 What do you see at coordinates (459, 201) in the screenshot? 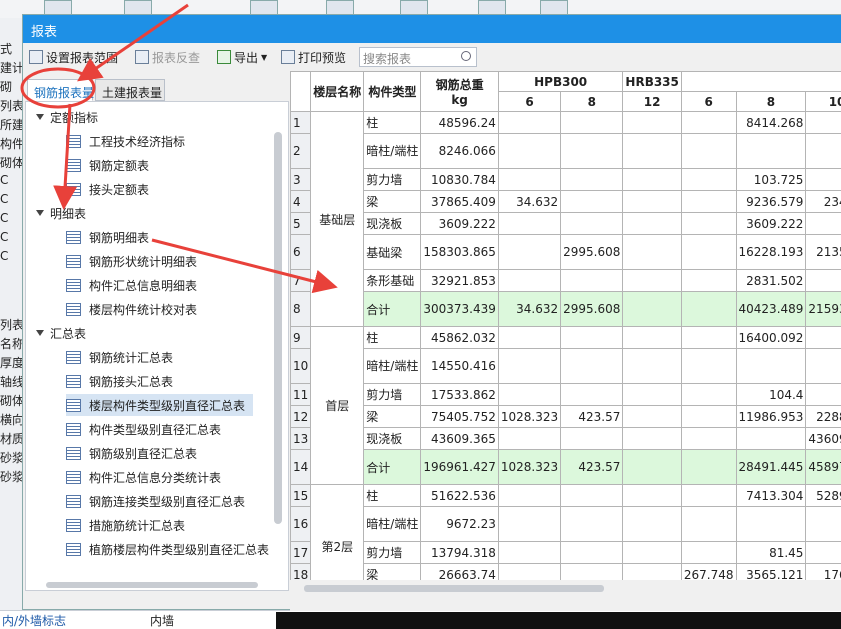
I see `total-weight-cell: 37865.409` at bounding box center [459, 201].